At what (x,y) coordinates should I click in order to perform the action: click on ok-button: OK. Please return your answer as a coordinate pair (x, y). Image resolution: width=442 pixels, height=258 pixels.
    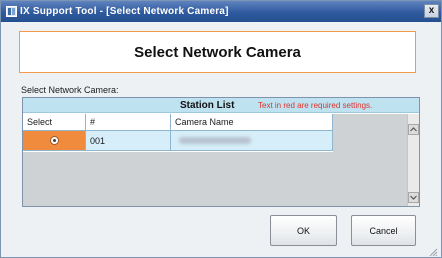
    Looking at the image, I should click on (303, 230).